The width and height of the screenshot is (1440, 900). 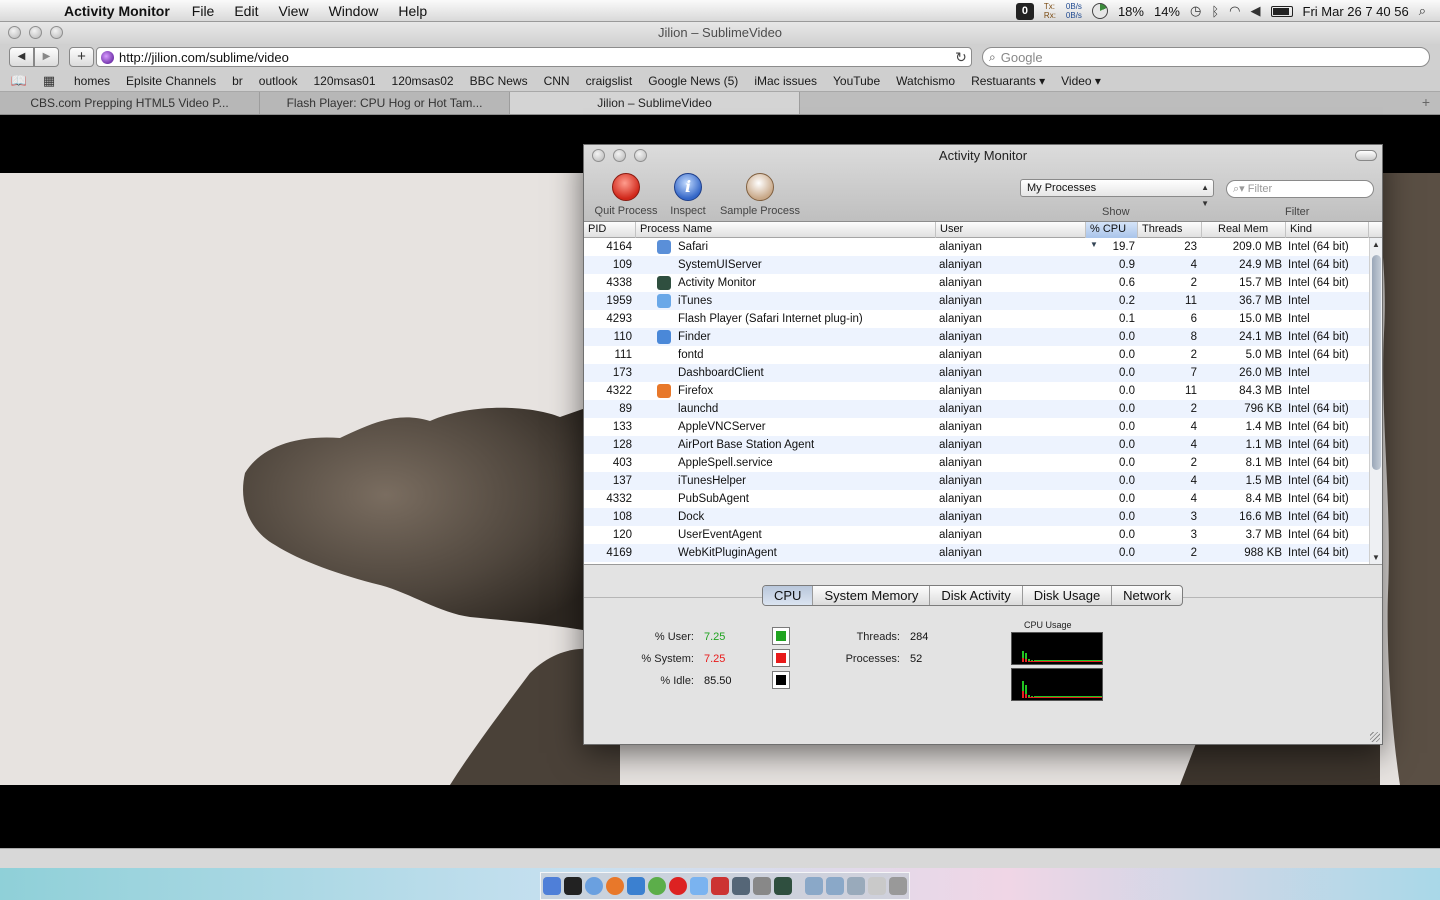 What do you see at coordinates (783, 886) in the screenshot?
I see `activity-monitor-icon` at bounding box center [783, 886].